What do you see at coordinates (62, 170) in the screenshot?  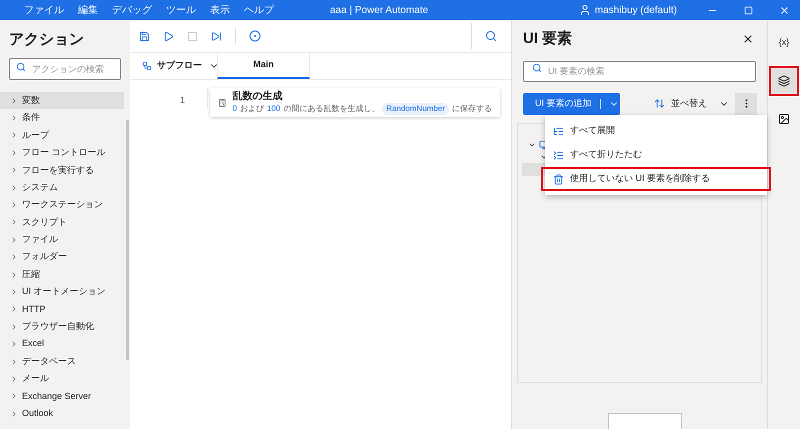 I see `action-category: フローを実行する` at bounding box center [62, 170].